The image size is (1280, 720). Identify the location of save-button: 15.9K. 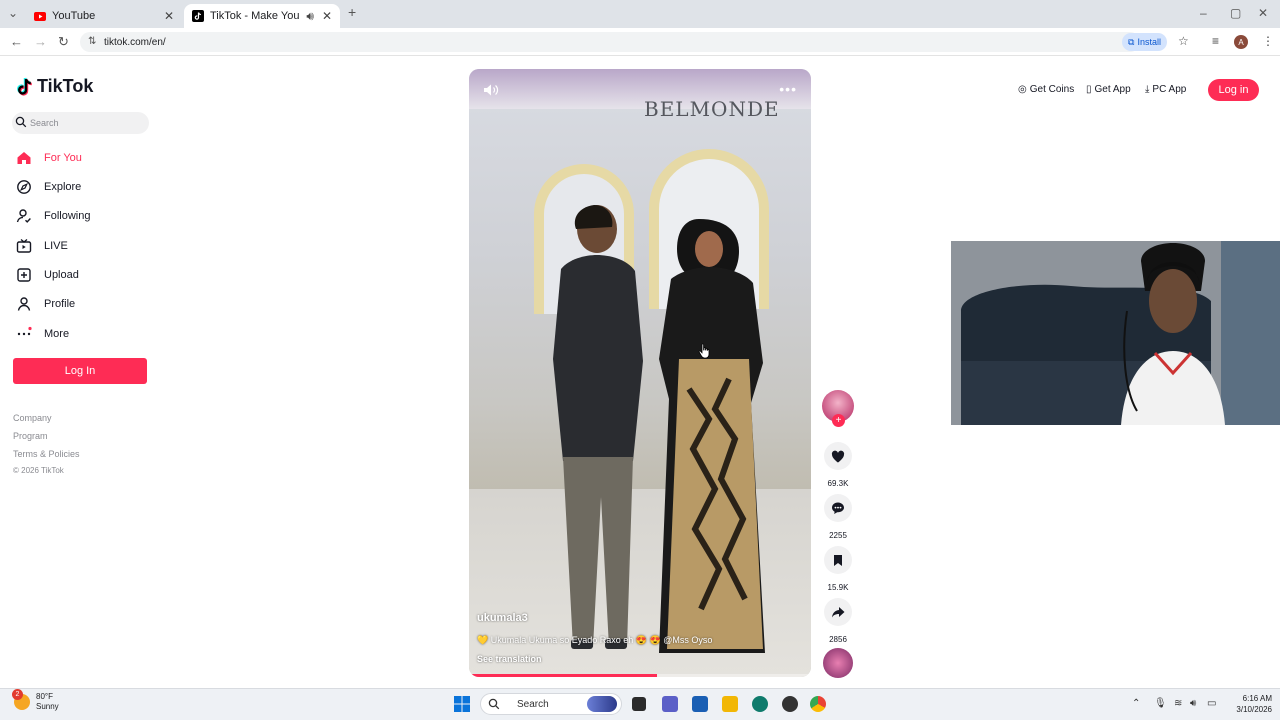
(838, 569).